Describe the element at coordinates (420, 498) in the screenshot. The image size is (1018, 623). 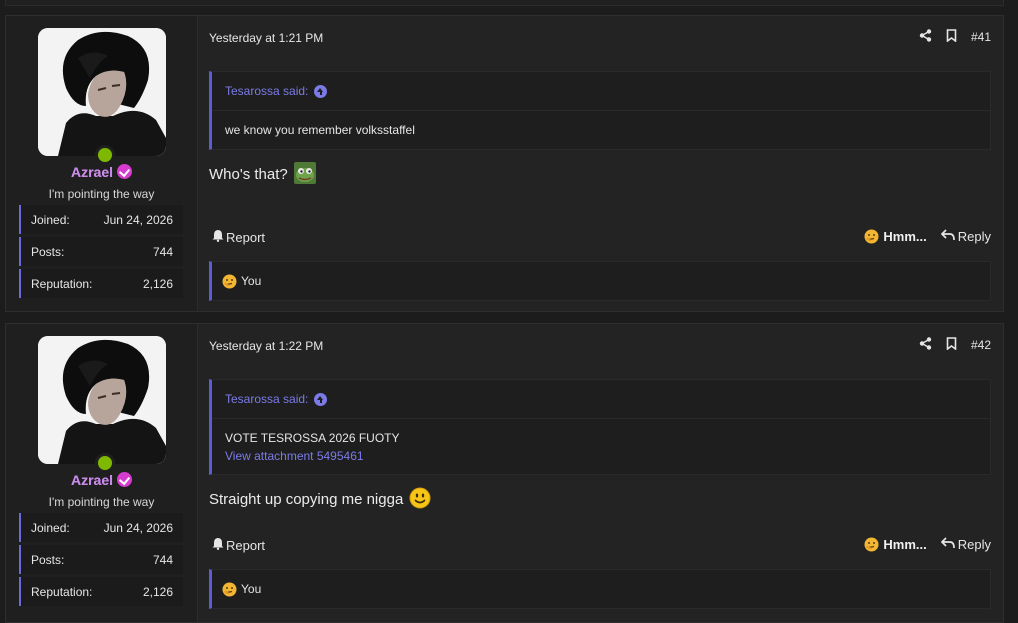
I see `smile-emoji-icon` at that location.